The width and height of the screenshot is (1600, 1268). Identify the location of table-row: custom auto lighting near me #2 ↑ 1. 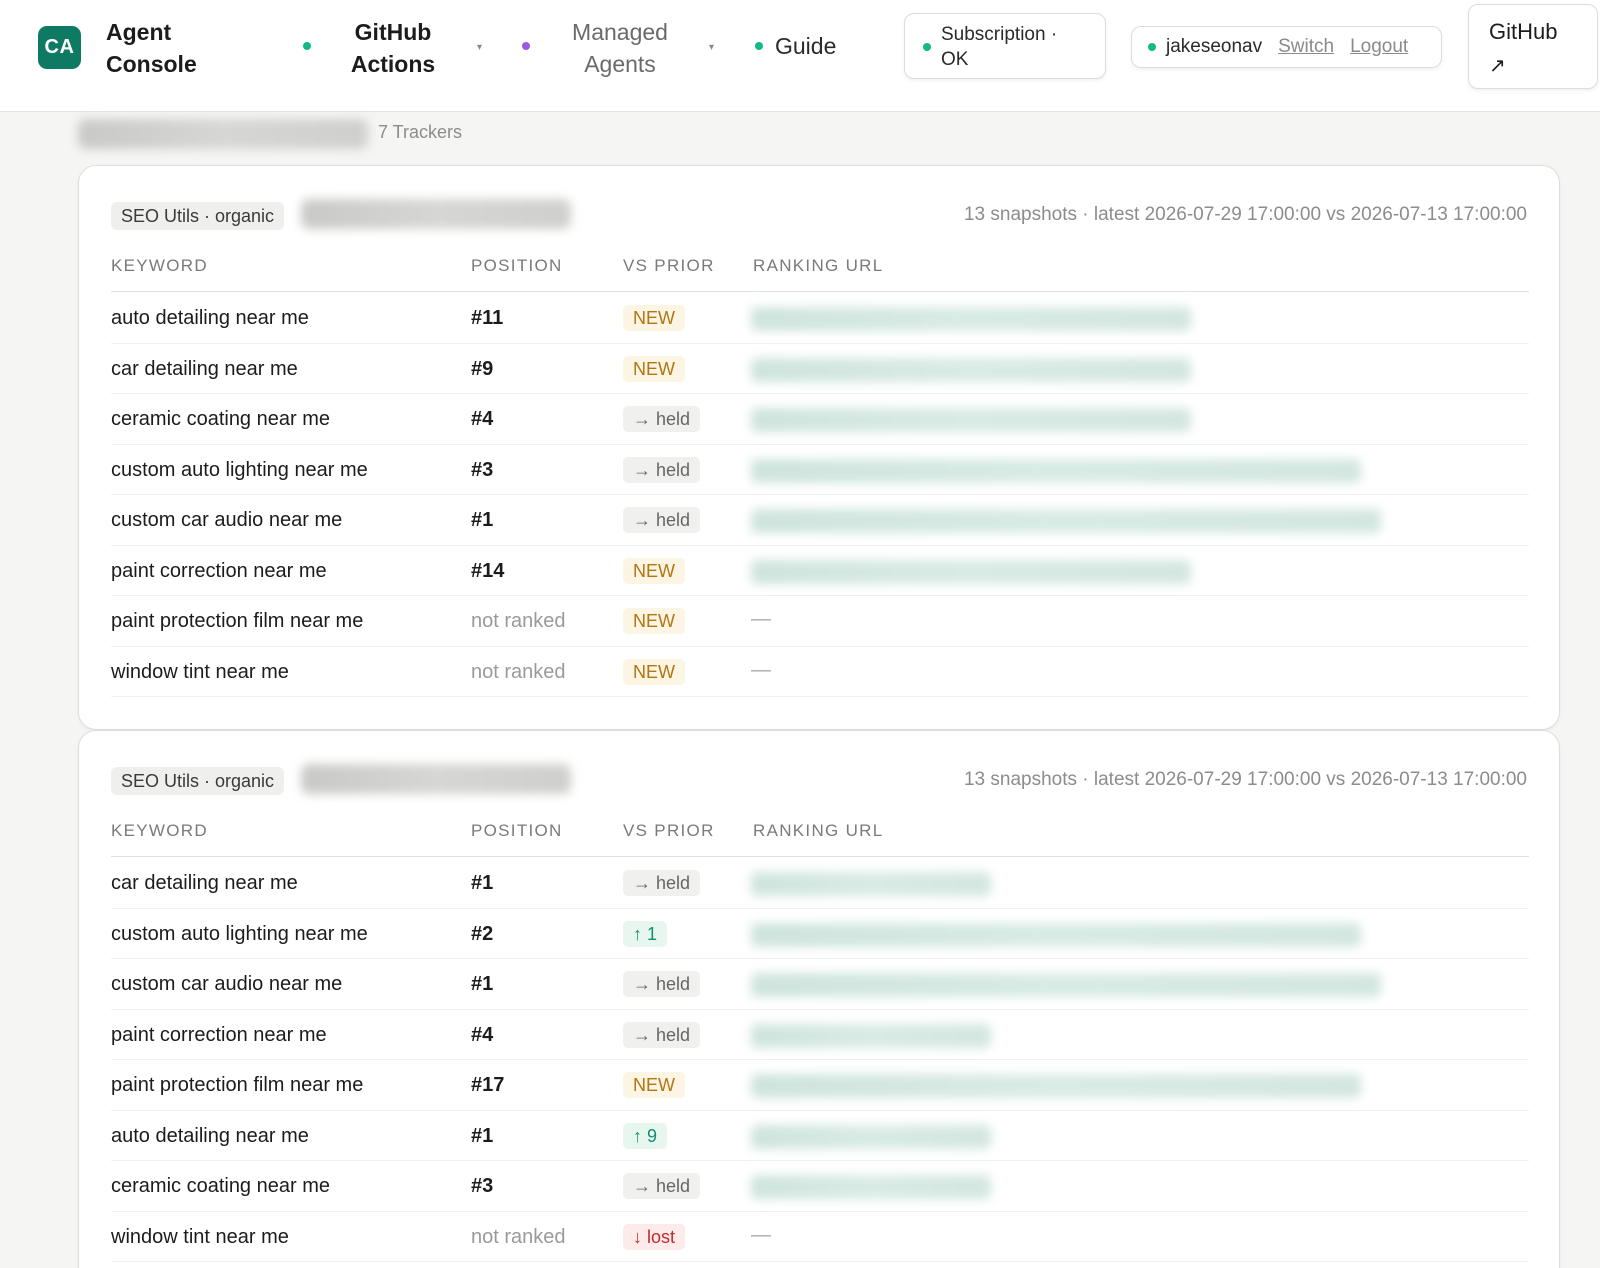
(820, 934).